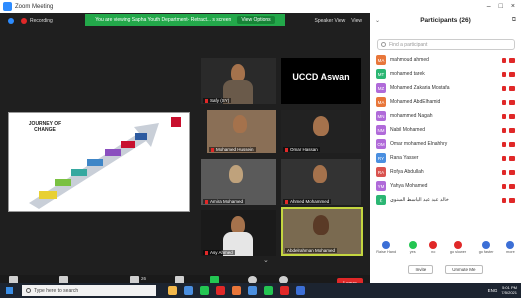 This screenshot has width=521, height=298. I want to click on participant-row: ع خالد عبد عبد الباسط السنوي, so click(445, 200).